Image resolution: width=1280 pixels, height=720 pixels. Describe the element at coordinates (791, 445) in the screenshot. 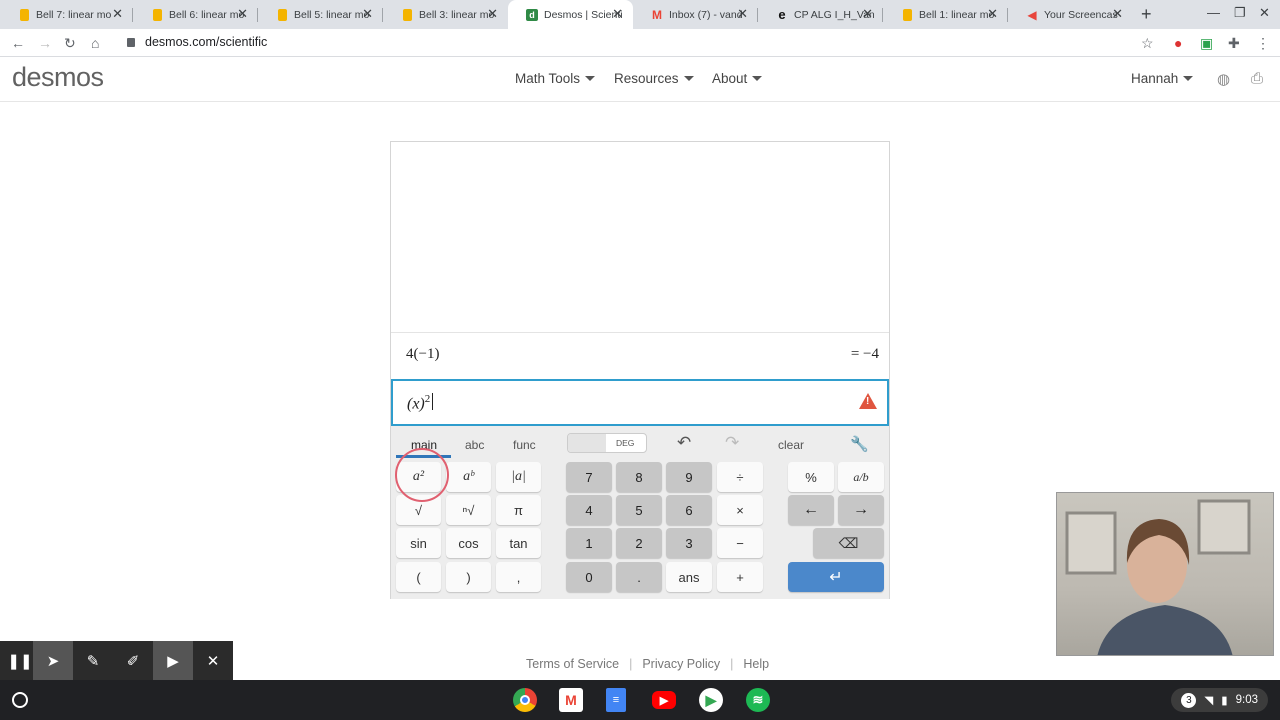

I see `clear-button: clear` at that location.